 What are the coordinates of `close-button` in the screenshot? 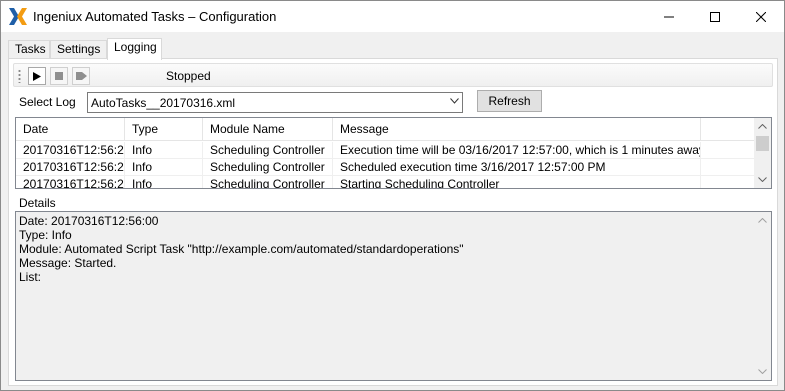 It's located at (761, 16).